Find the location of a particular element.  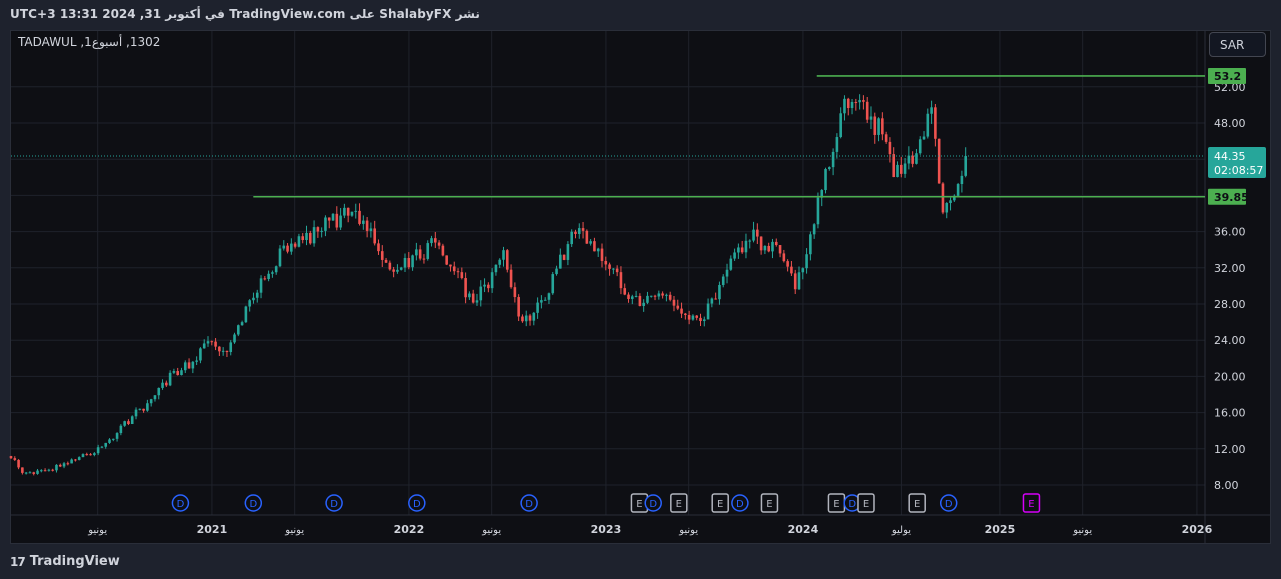

x-tick-label: 2023 is located at coordinates (606, 529).